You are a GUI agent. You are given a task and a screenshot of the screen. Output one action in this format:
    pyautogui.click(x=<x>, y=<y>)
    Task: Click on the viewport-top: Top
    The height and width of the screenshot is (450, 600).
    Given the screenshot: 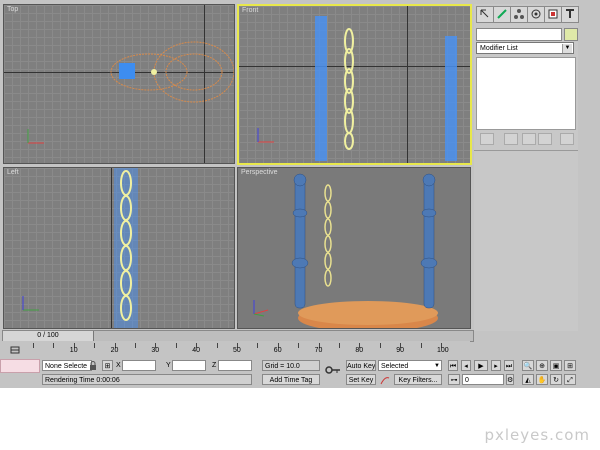 What is the action you would take?
    pyautogui.click(x=119, y=84)
    